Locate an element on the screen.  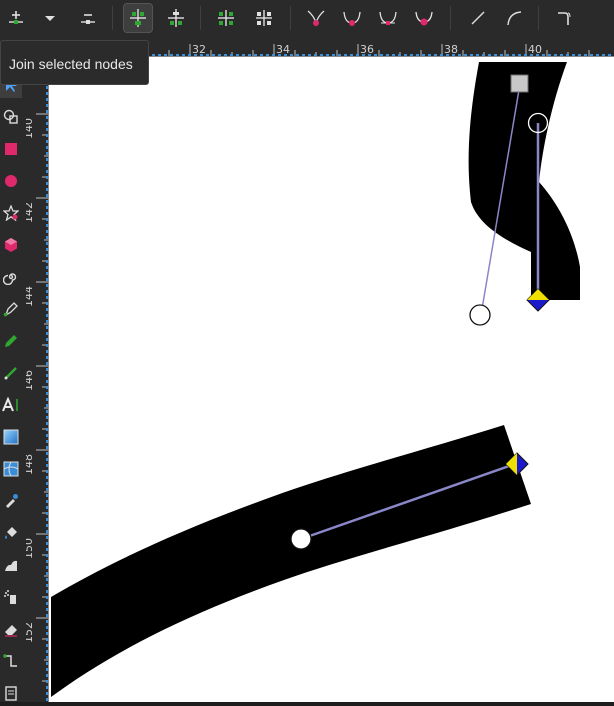
insert-node-button is located at coordinates (16, 18).